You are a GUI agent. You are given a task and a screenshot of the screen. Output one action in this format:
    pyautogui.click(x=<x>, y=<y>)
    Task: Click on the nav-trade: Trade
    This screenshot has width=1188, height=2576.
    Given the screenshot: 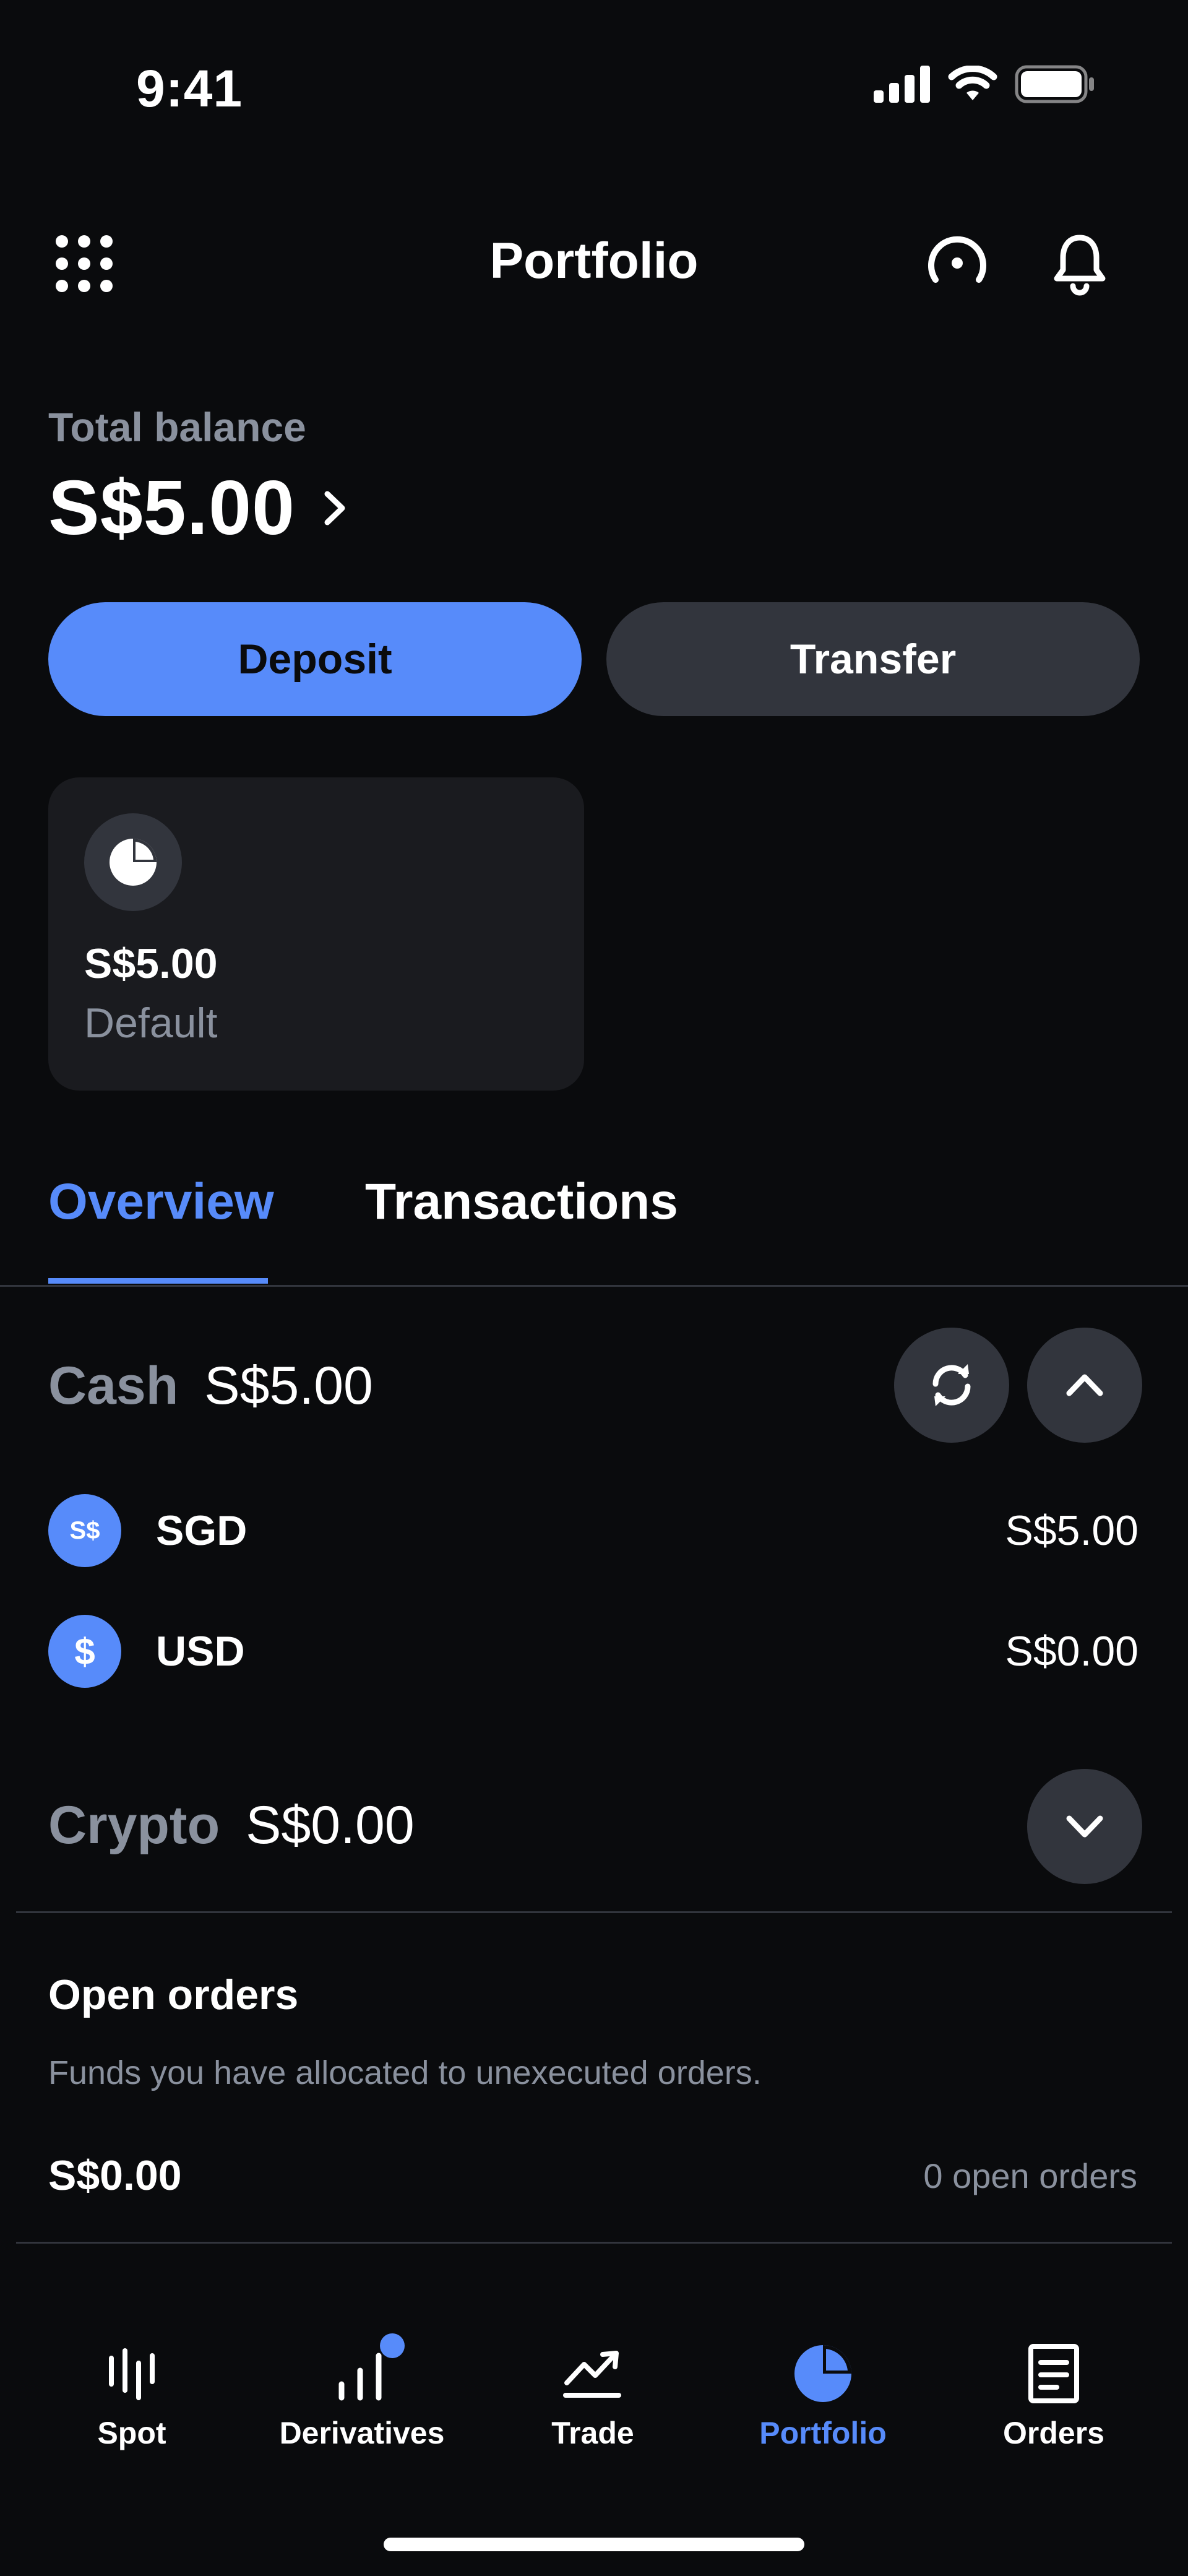 What is the action you would take?
    pyautogui.click(x=592, y=2395)
    